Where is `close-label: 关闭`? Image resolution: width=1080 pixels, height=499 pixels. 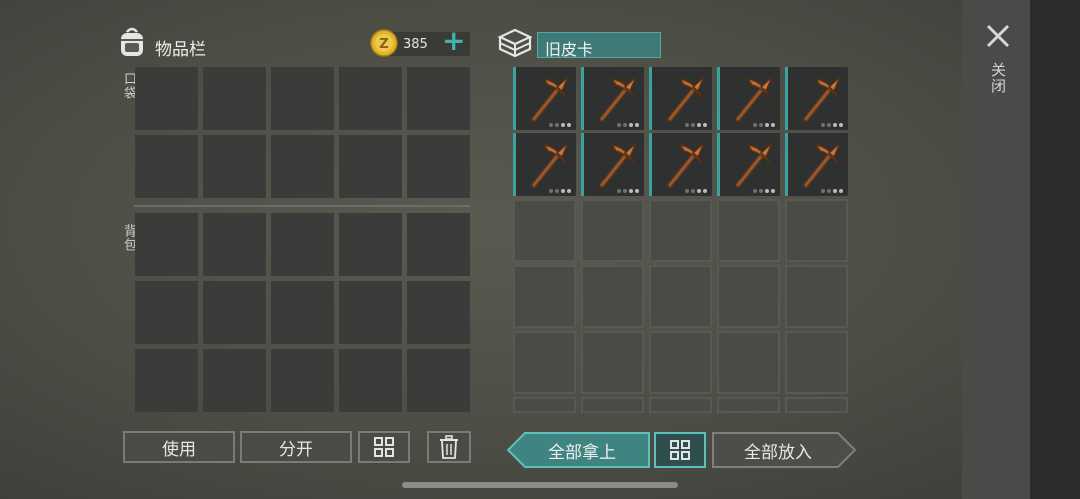 close-label: 关闭 is located at coordinates (998, 78).